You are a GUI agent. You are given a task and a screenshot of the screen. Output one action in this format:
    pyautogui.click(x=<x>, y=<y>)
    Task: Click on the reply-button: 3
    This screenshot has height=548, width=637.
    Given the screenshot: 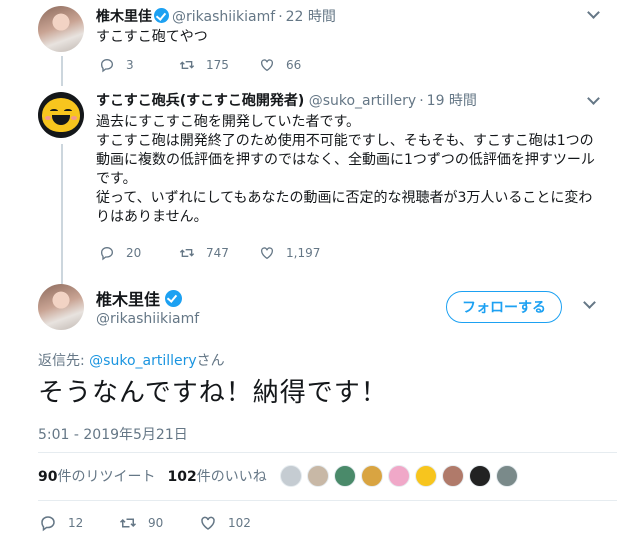 What is the action you would take?
    pyautogui.click(x=138, y=65)
    